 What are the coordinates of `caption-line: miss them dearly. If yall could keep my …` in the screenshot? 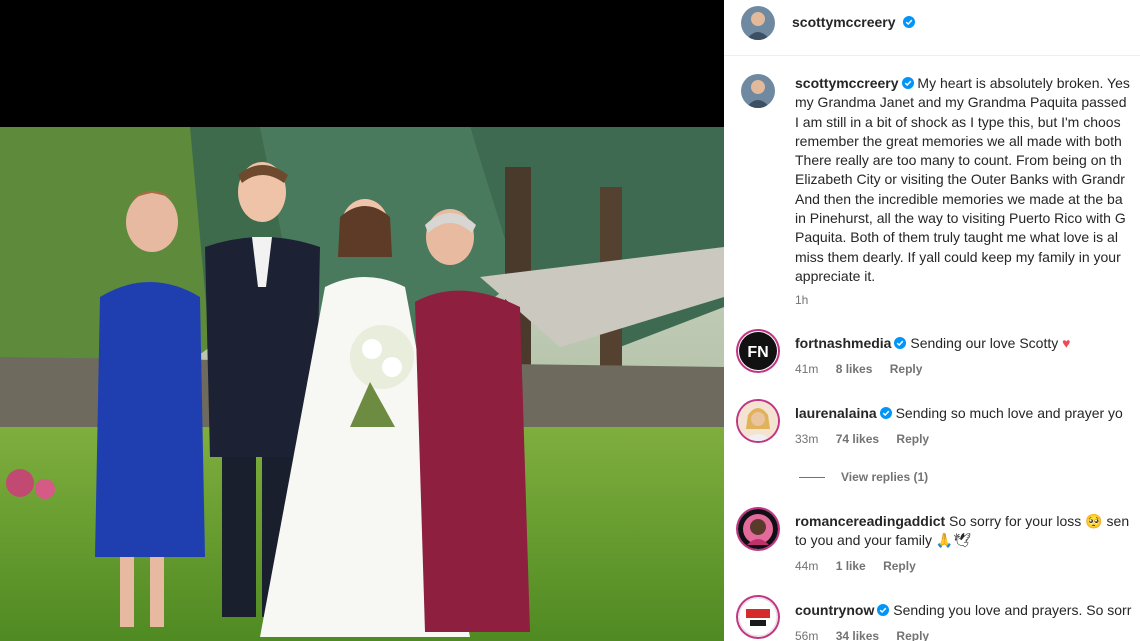 It's located at (958, 256).